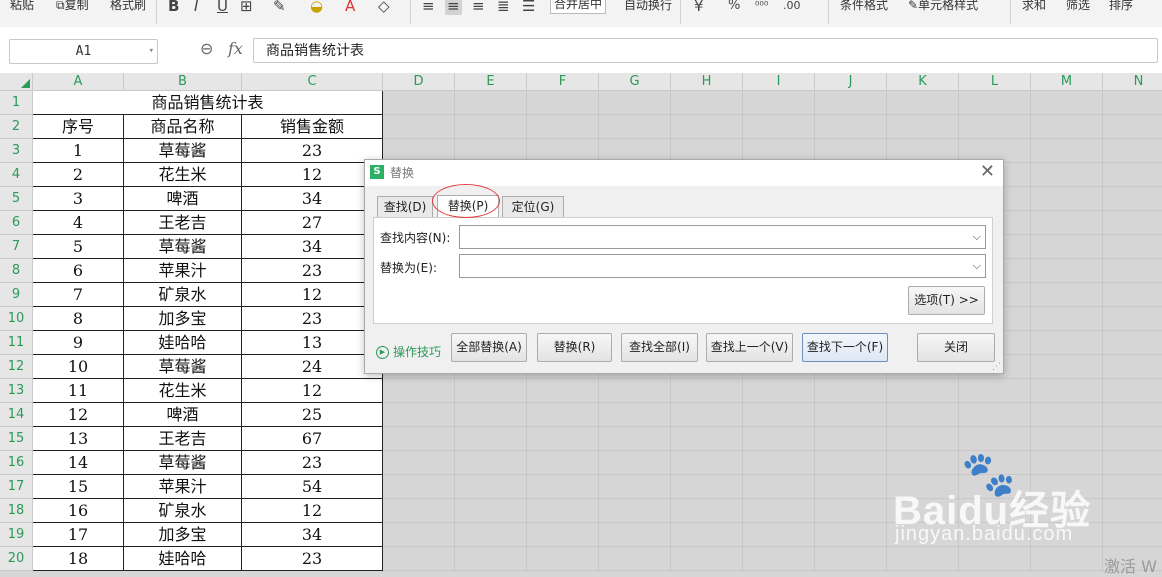  I want to click on font-color-icon: A, so click(350, 7).